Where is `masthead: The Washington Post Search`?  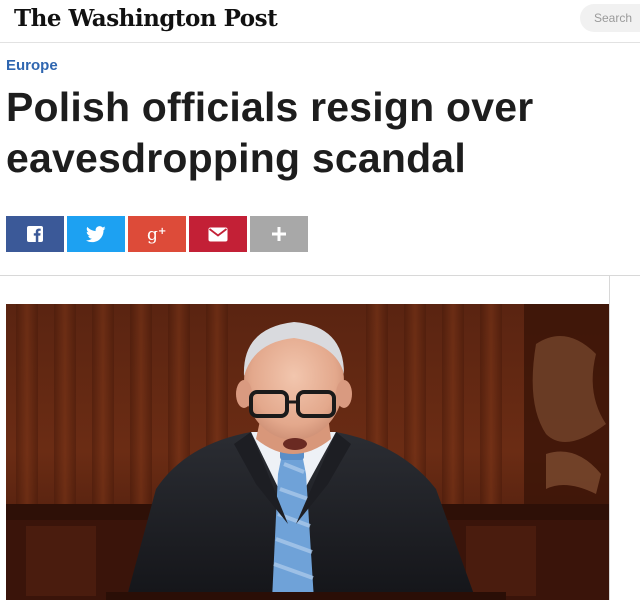 masthead: The Washington Post Search is located at coordinates (320, 21).